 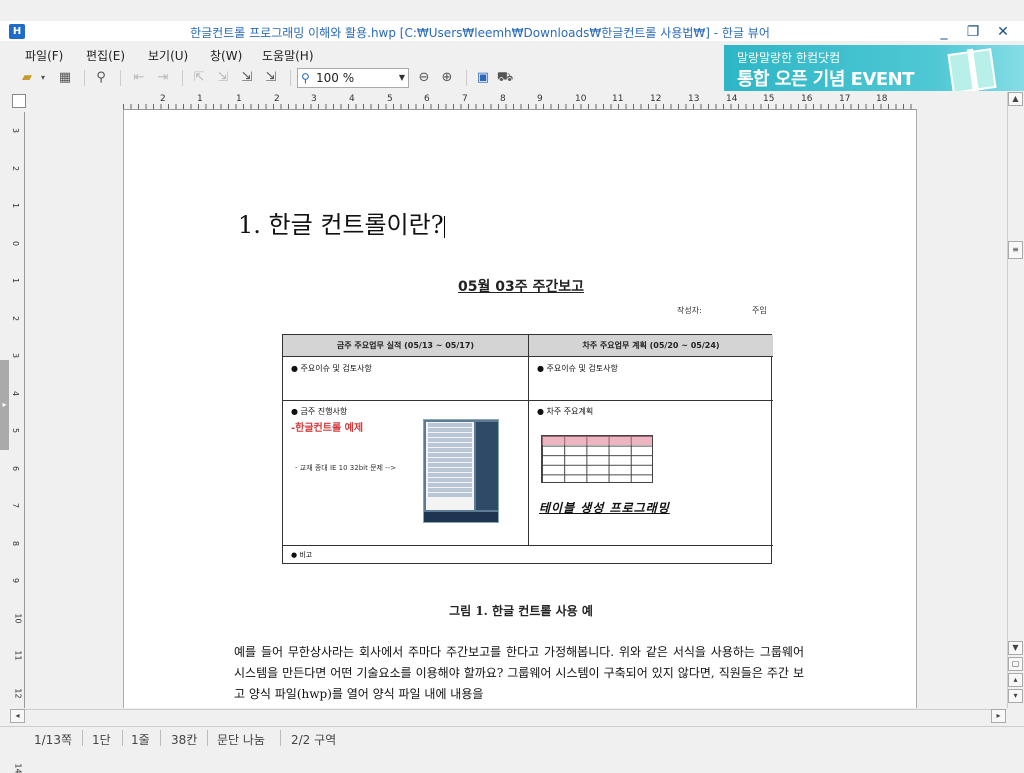 I want to click on next-page-icon: ⇲, so click(x=247, y=78).